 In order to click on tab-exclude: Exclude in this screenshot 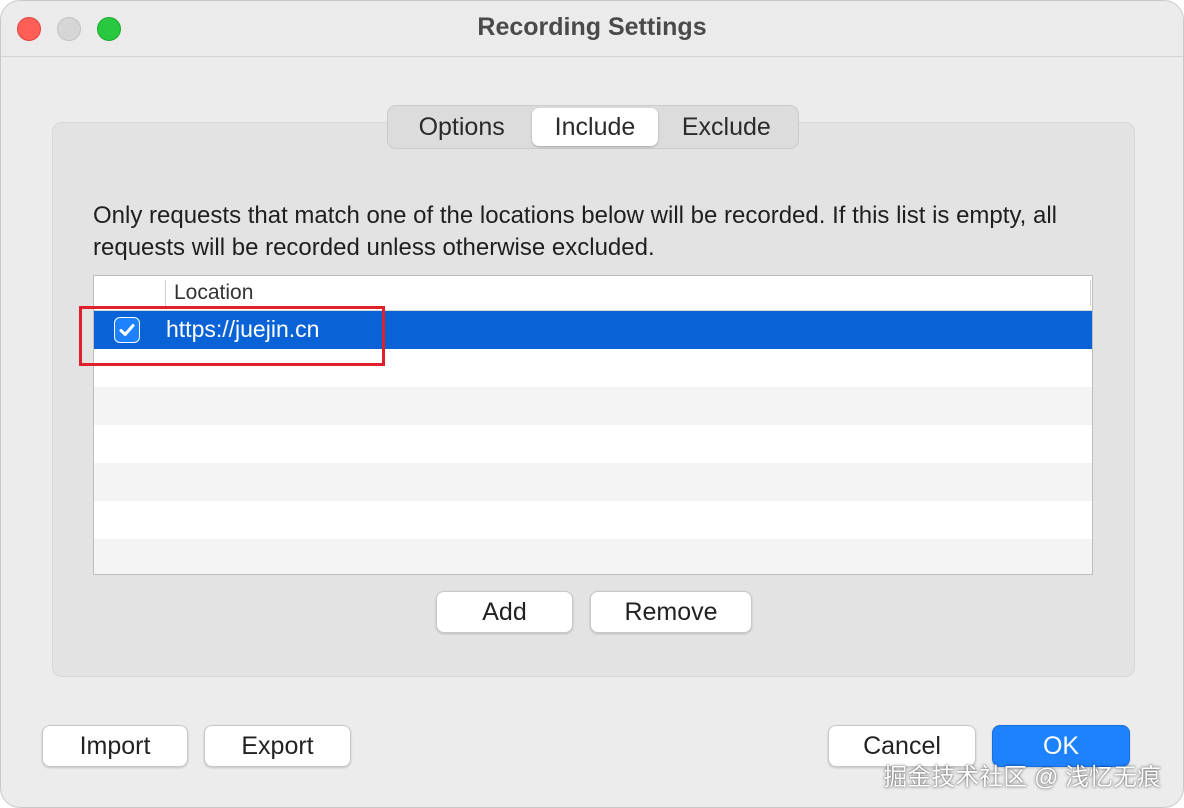, I will do `click(726, 127)`.